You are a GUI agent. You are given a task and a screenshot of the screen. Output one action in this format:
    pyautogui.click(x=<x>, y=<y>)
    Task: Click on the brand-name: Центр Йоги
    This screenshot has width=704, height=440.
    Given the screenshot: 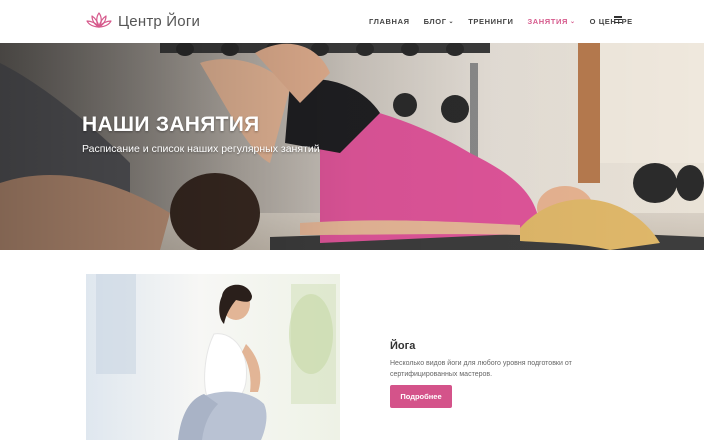 What is the action you would take?
    pyautogui.click(x=159, y=21)
    